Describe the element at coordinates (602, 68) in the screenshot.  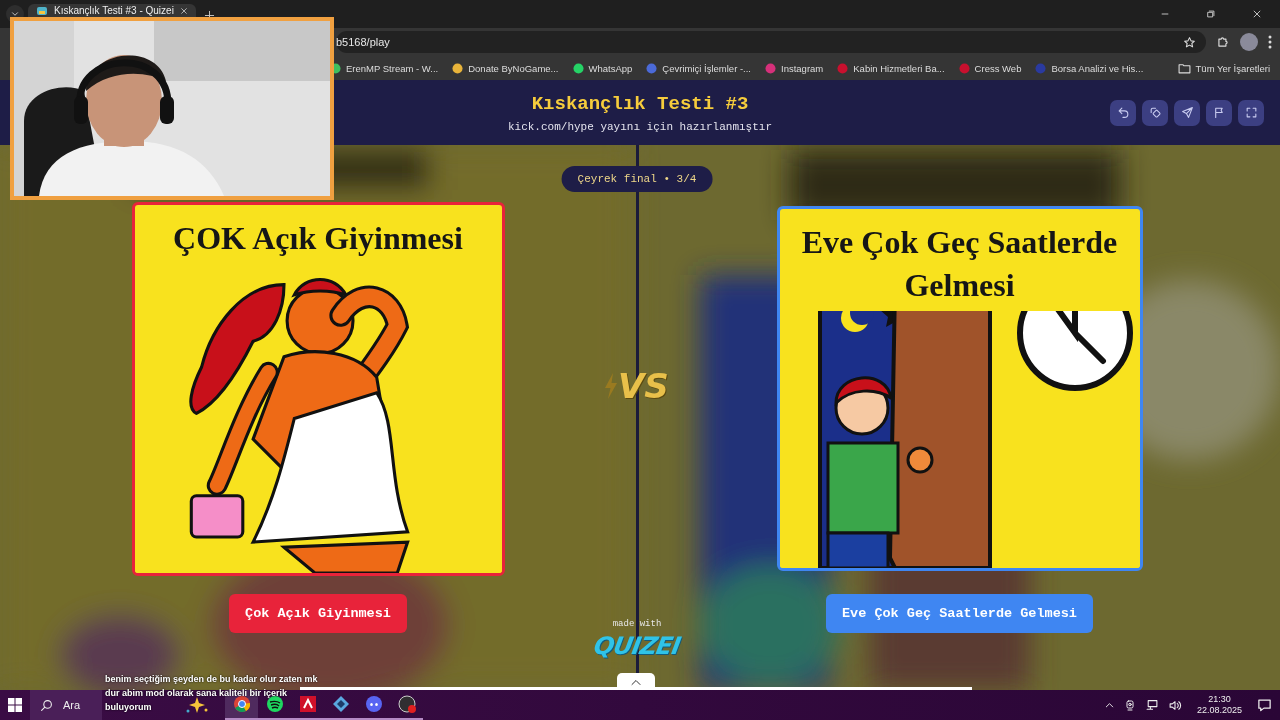
I see `bookmark: WhatsApp` at that location.